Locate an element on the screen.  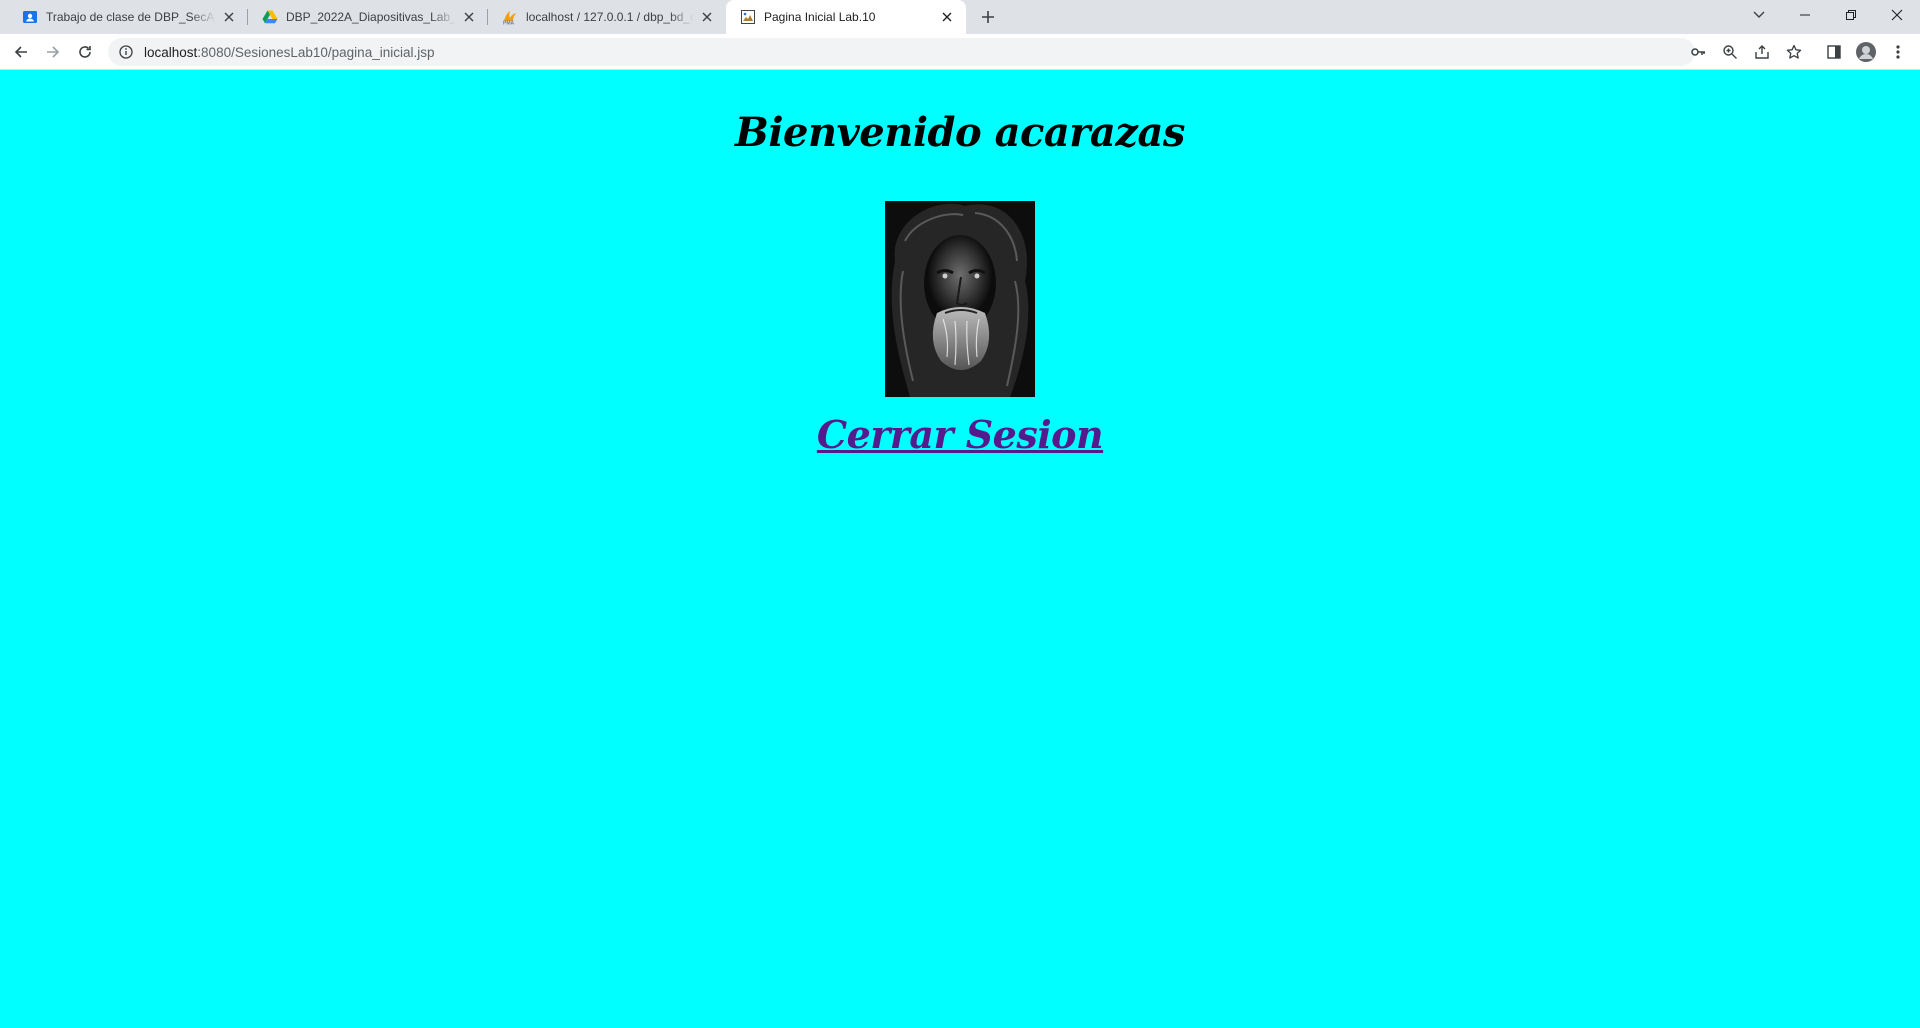
profile-button is located at coordinates (1866, 52).